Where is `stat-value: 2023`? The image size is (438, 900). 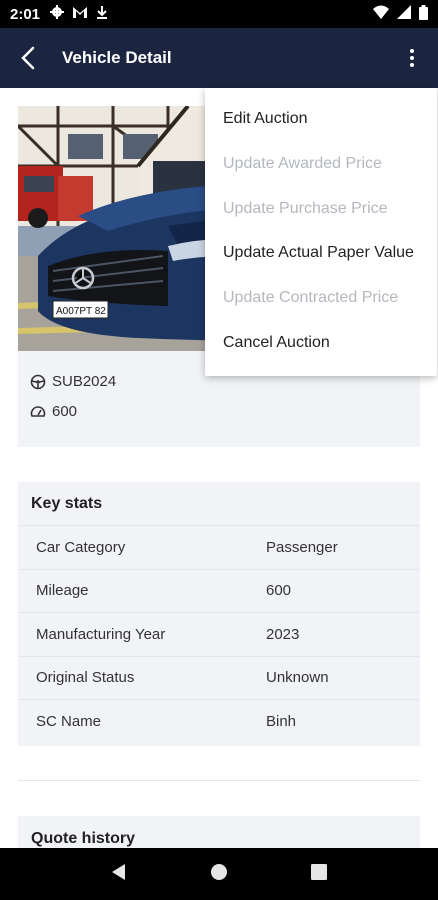 stat-value: 2023 is located at coordinates (283, 634).